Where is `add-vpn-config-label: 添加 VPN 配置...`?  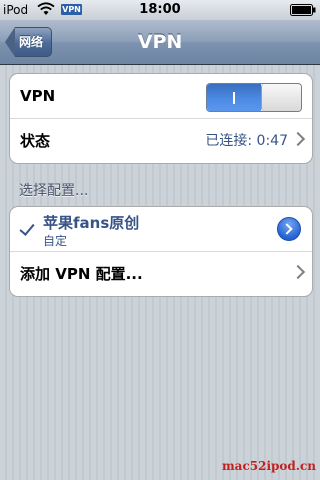 add-vpn-config-label: 添加 VPN 配置... is located at coordinates (81, 274).